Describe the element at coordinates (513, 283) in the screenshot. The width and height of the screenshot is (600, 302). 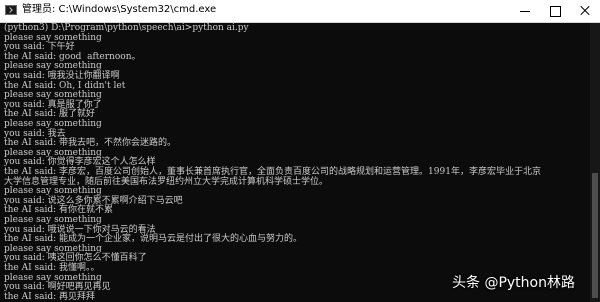
I see `watermark: 头条 @Python林路` at that location.